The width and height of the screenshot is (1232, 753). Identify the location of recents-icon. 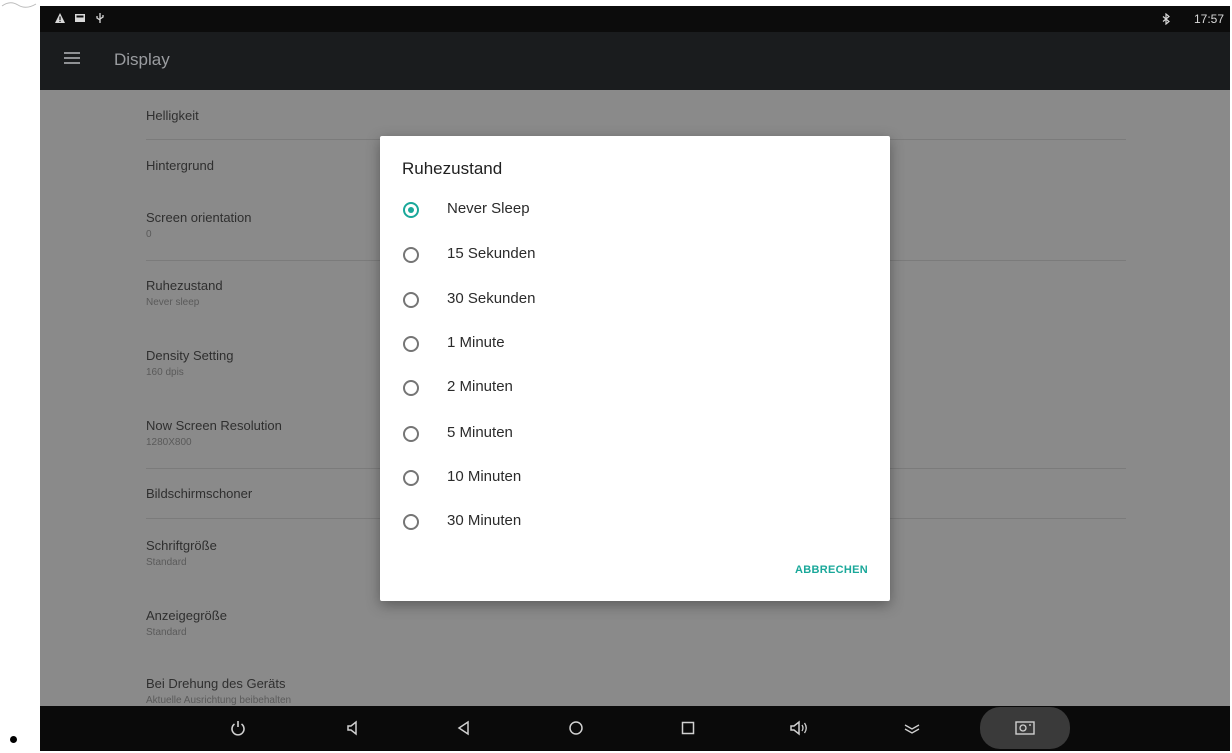
(688, 728).